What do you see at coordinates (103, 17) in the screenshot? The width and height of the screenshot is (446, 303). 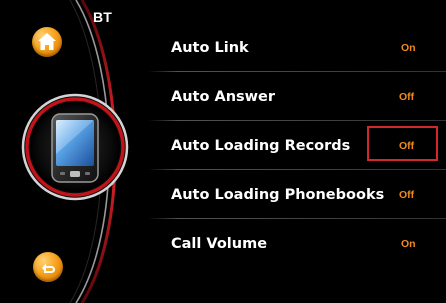 I see `page-title: BT` at bounding box center [103, 17].